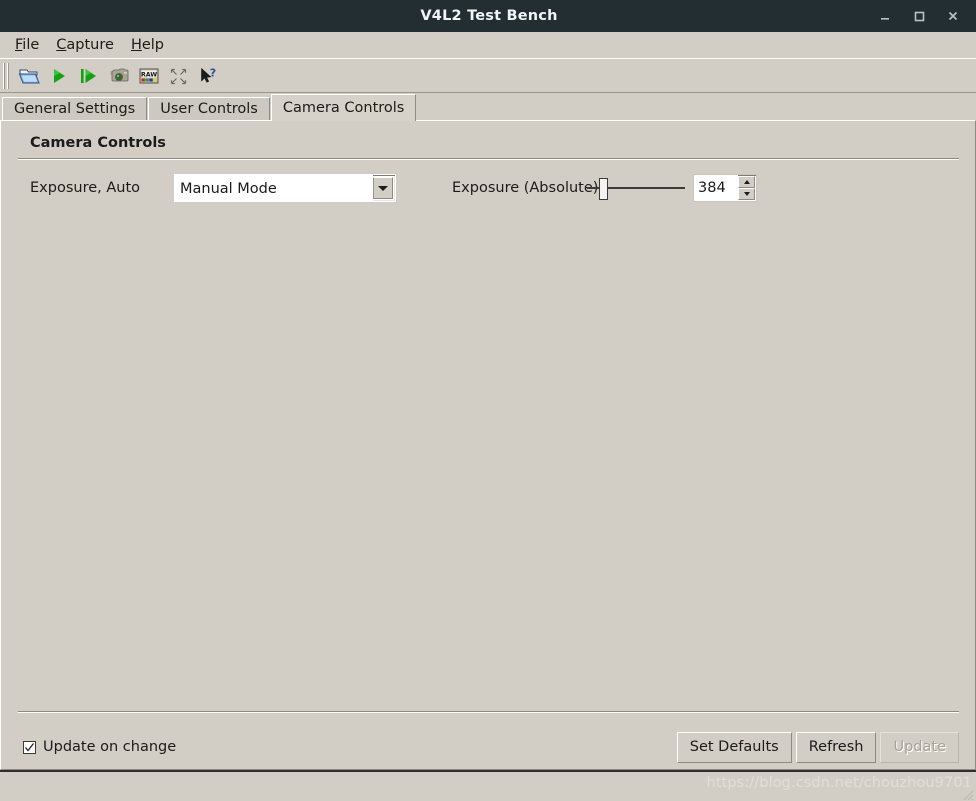  I want to click on exposure-absolute-spinbox: 384, so click(725, 188).